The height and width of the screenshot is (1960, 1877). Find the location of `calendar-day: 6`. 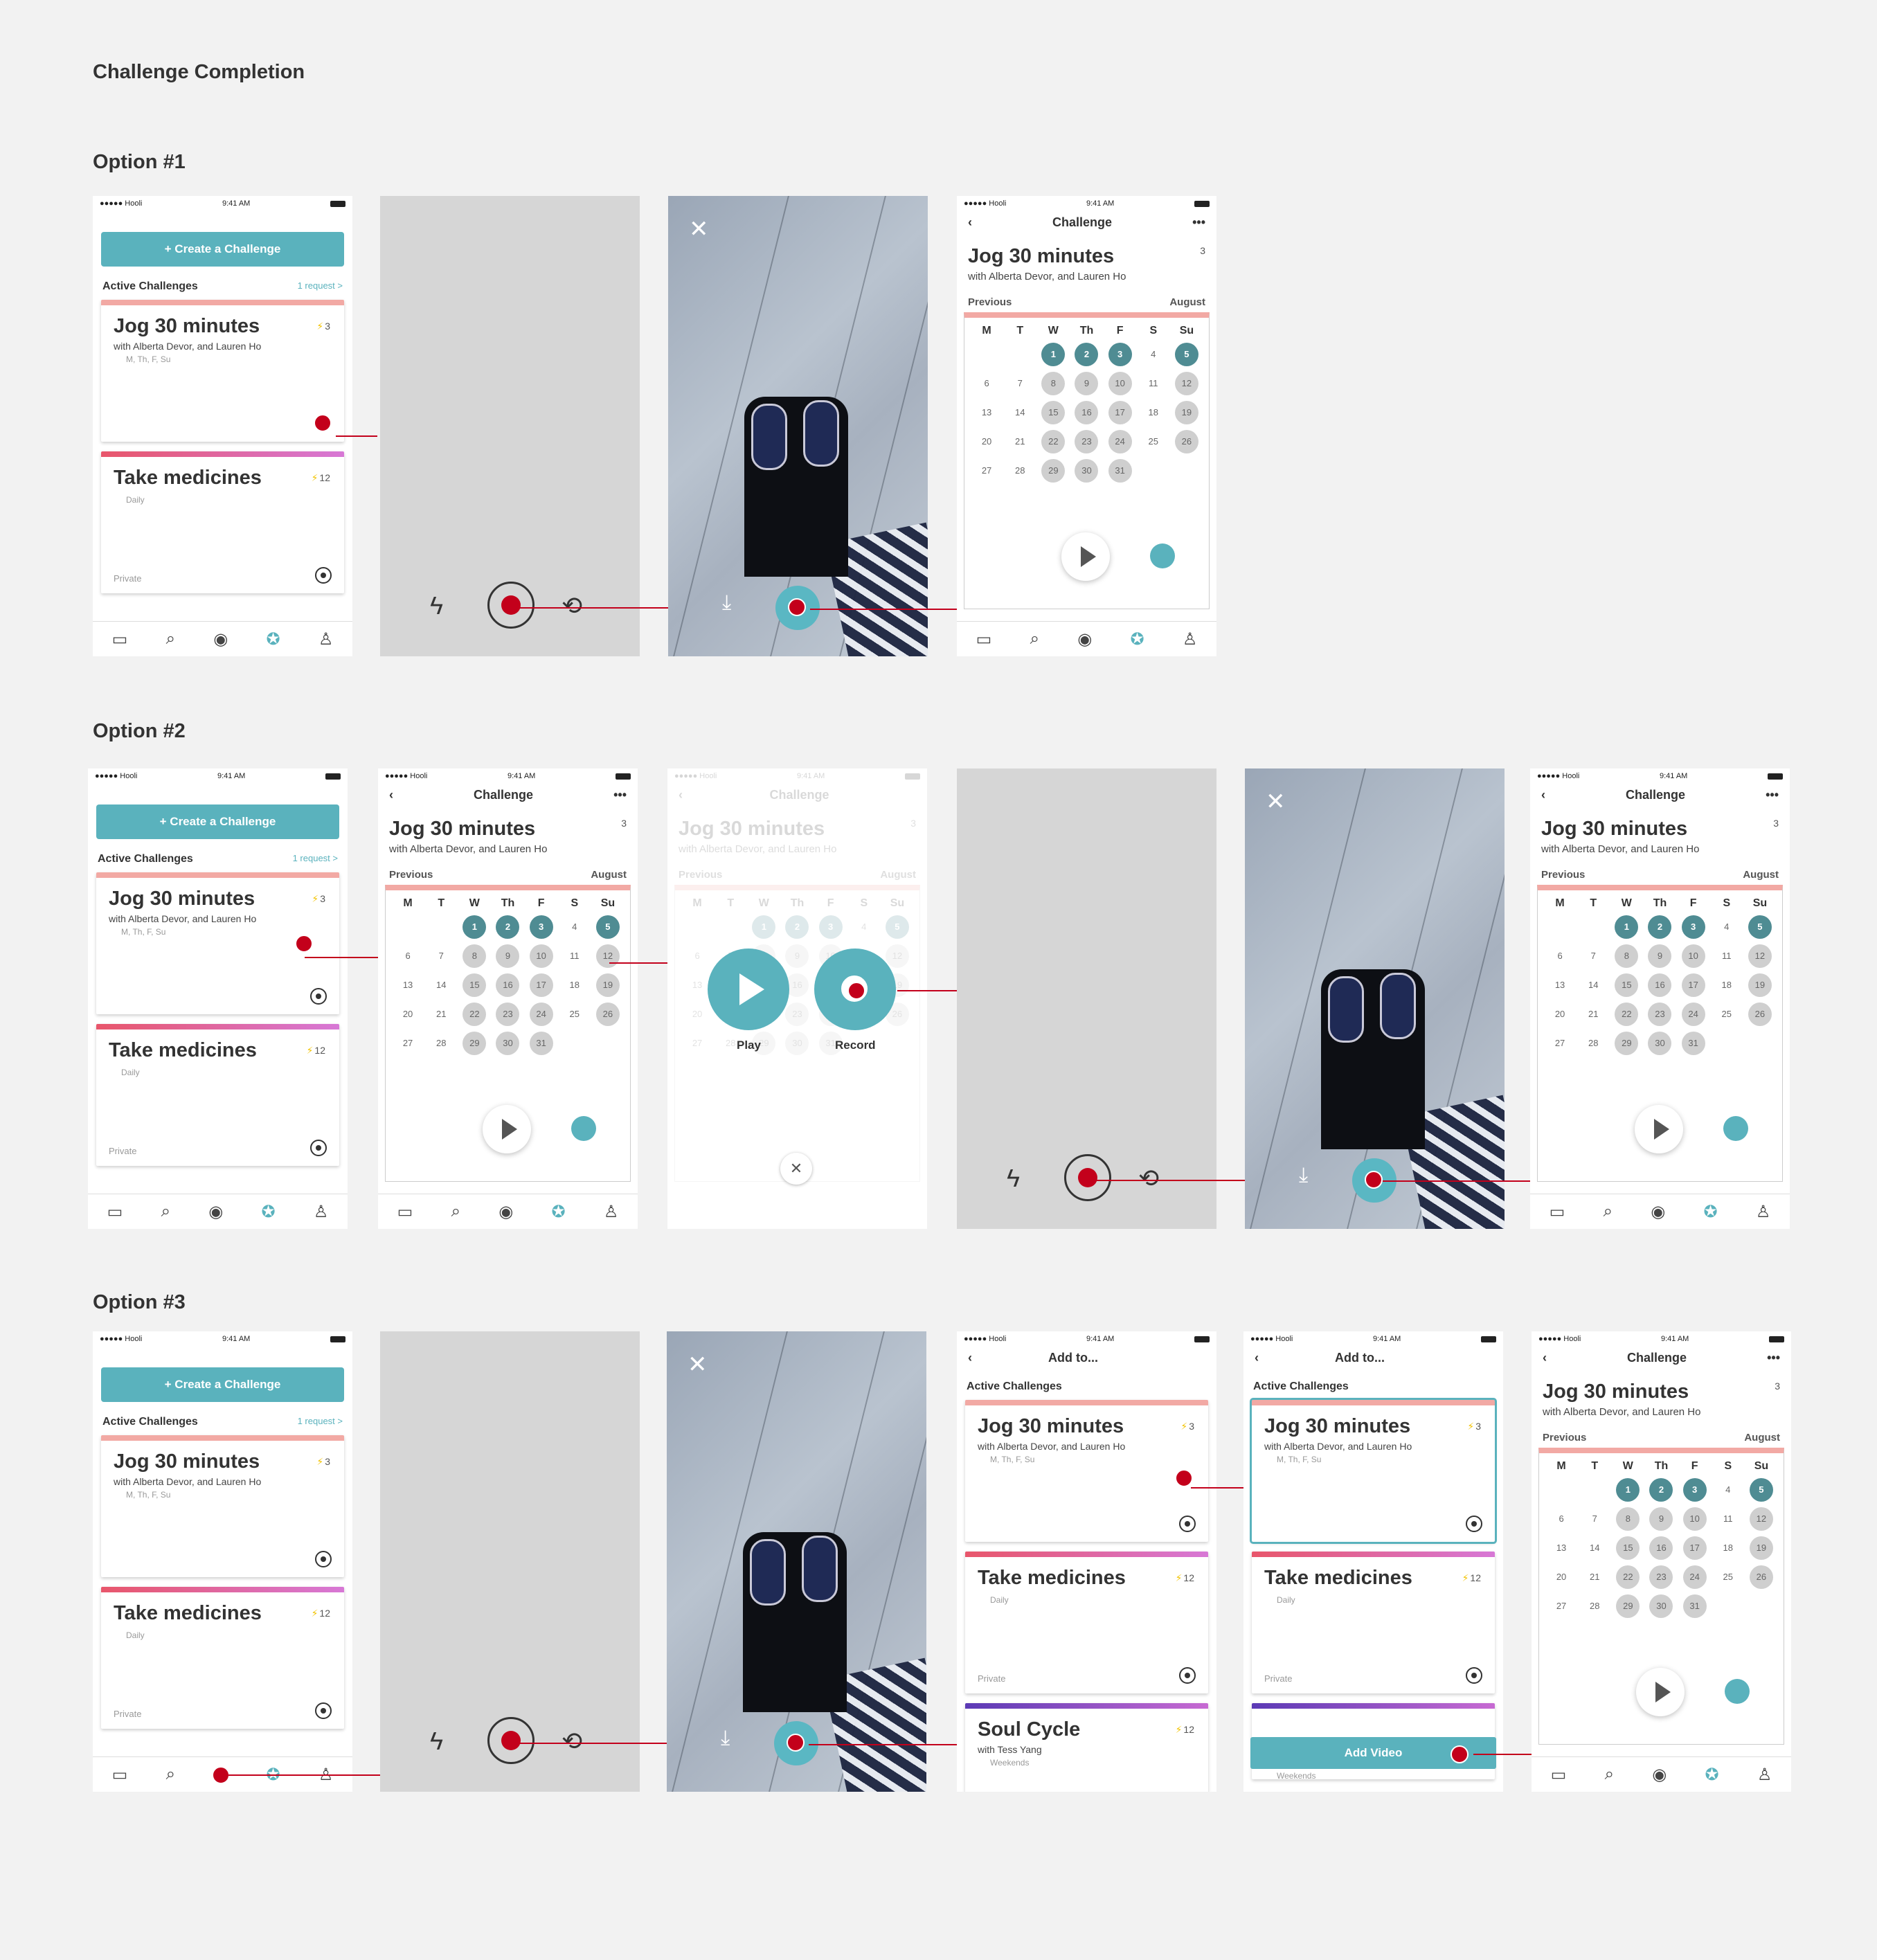

calendar-day: 6 is located at coordinates (1560, 956).